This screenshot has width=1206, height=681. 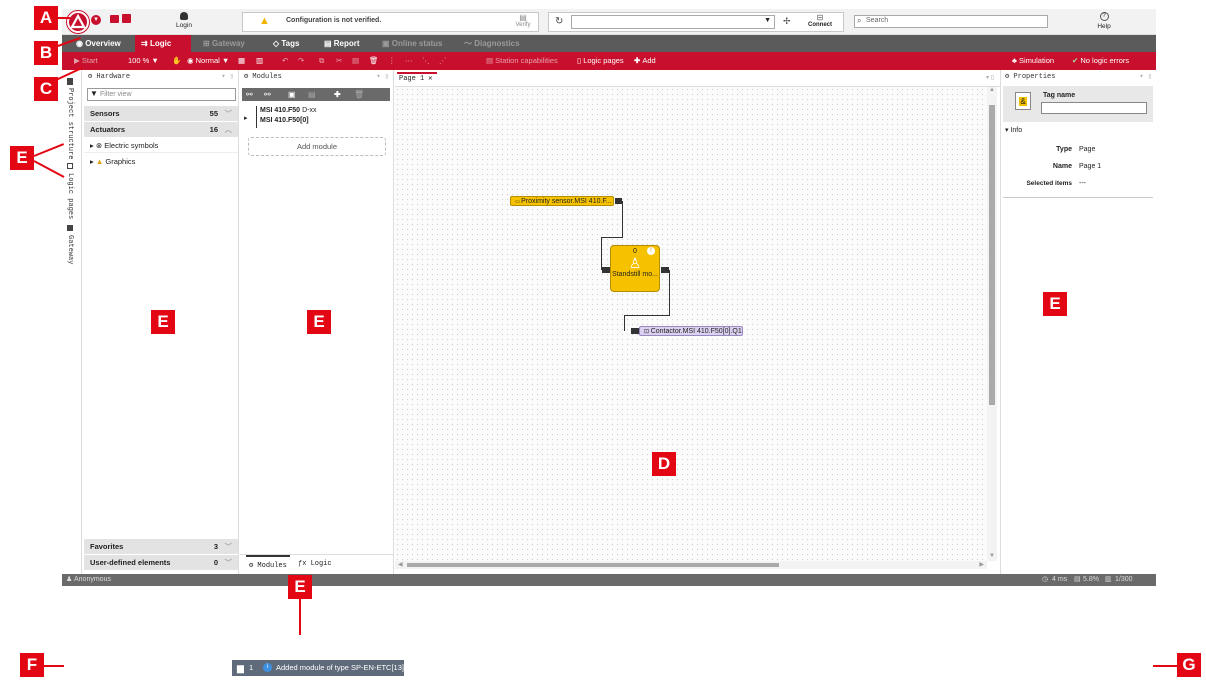 What do you see at coordinates (70, 123) in the screenshot?
I see `tab-project-structure: Project structure` at bounding box center [70, 123].